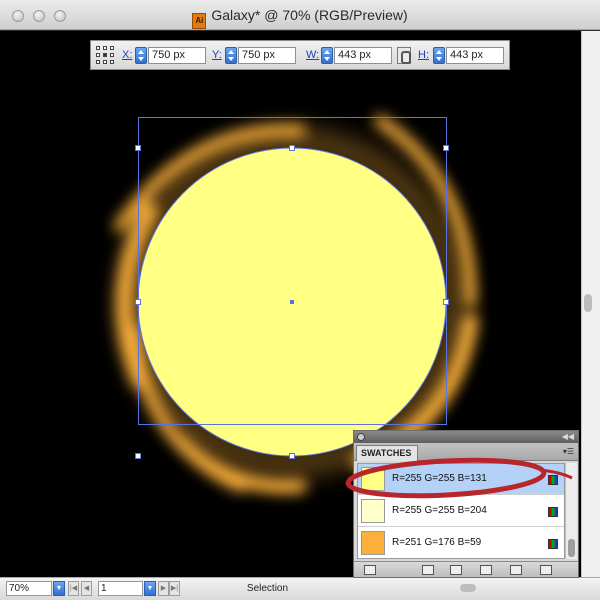  What do you see at coordinates (292, 302) in the screenshot?
I see `center-point` at bounding box center [292, 302].